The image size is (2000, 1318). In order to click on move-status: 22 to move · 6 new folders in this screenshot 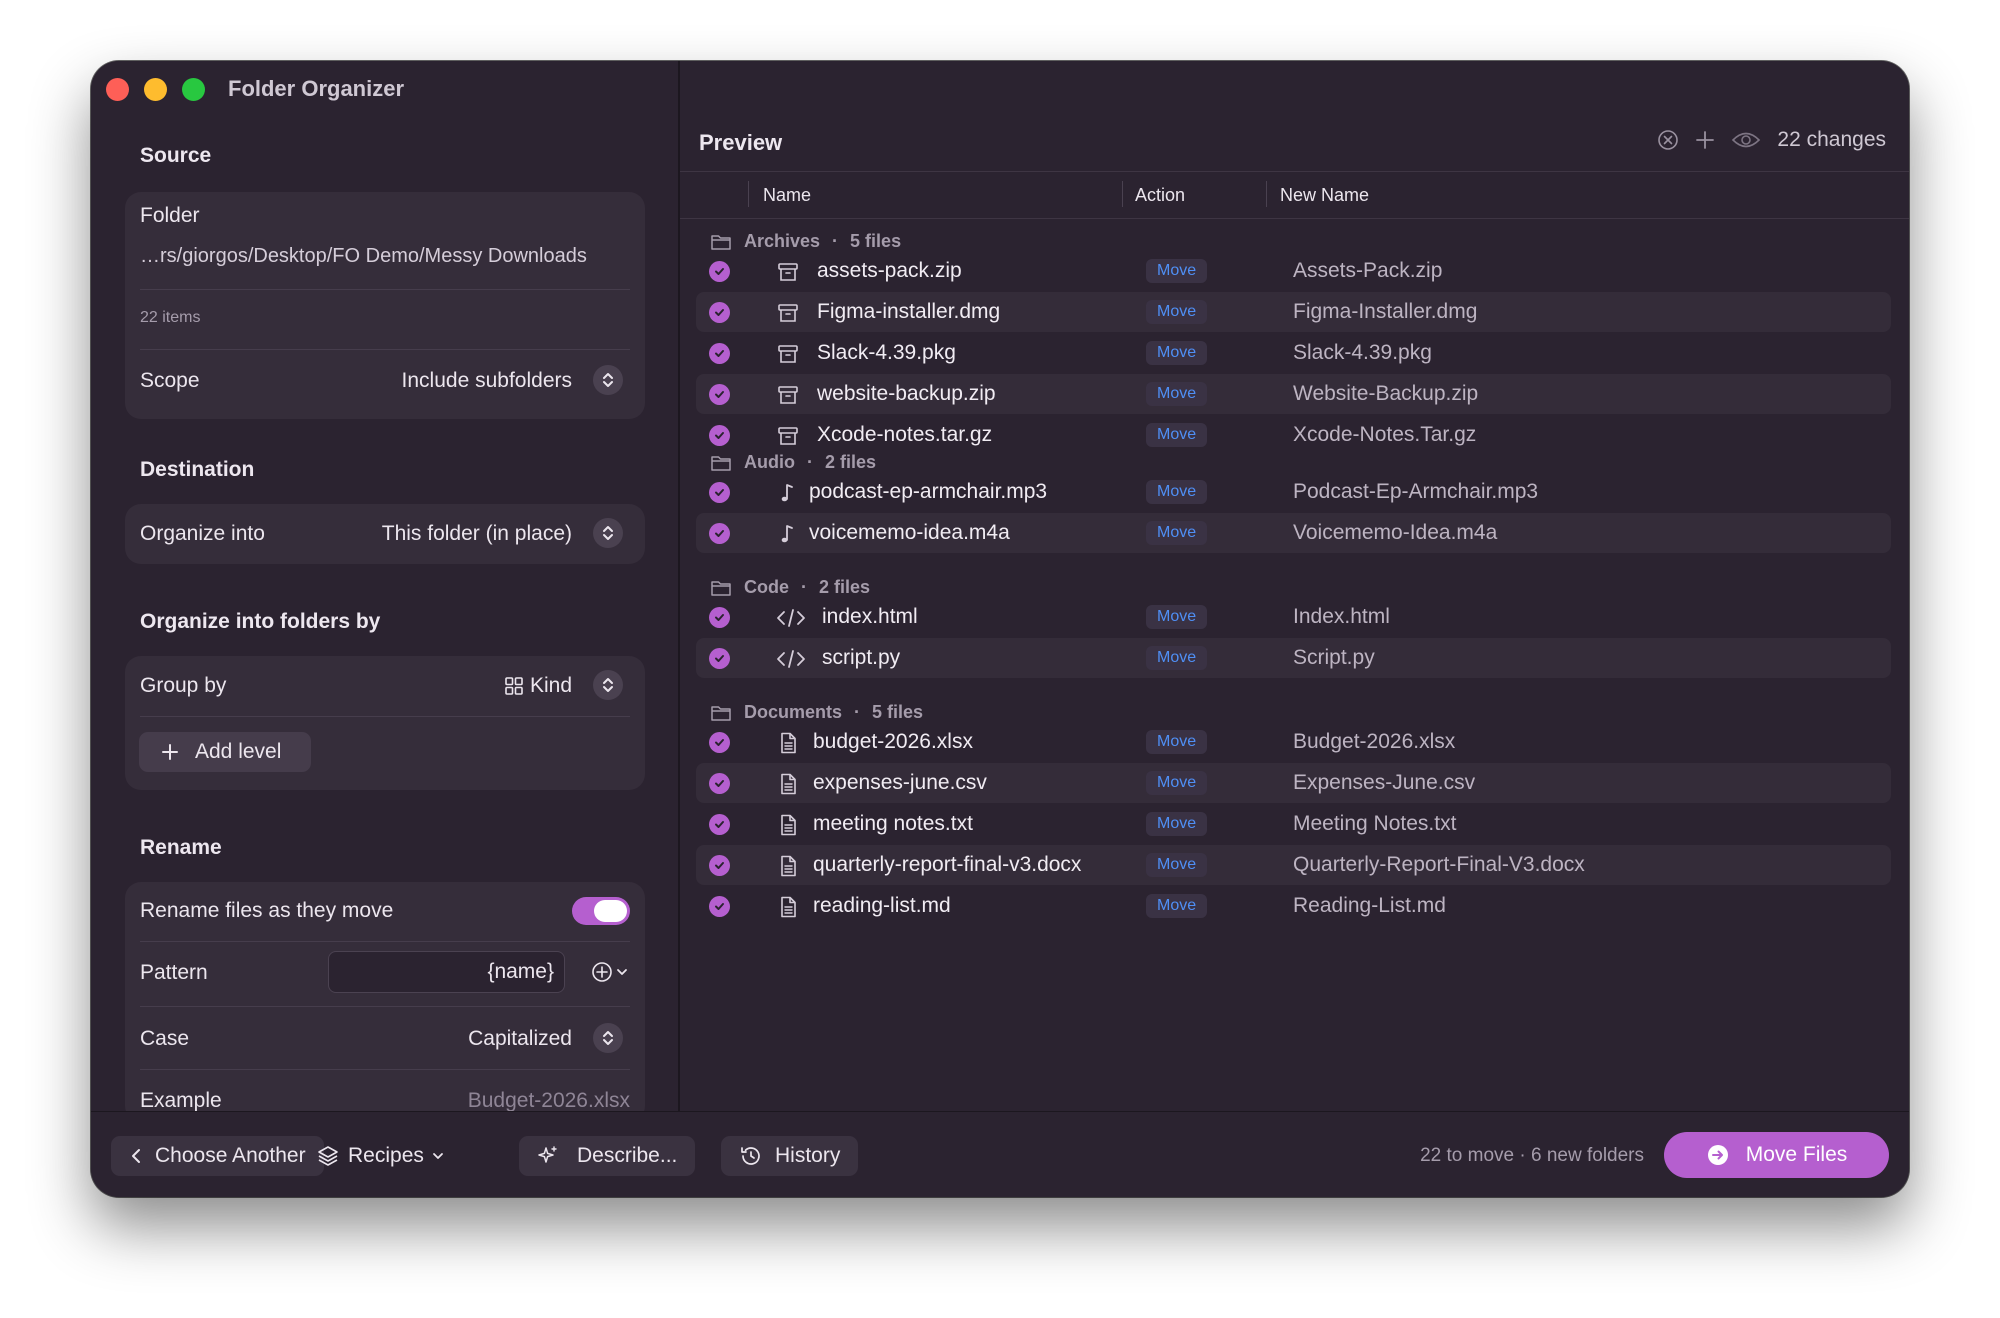, I will do `click(1532, 1155)`.